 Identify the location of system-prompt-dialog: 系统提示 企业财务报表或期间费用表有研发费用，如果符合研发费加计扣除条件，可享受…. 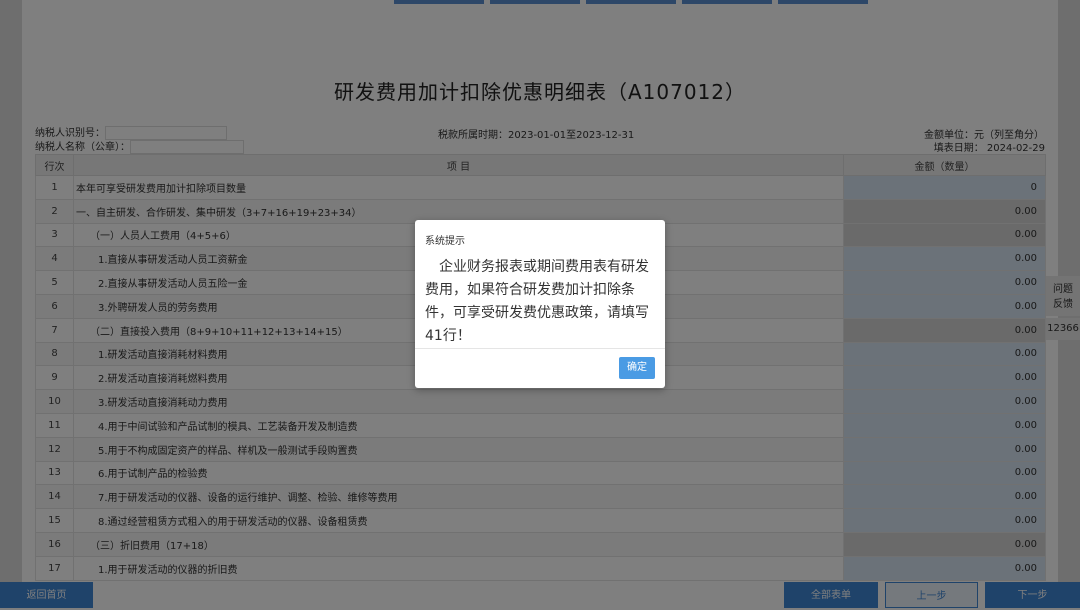
(540, 304).